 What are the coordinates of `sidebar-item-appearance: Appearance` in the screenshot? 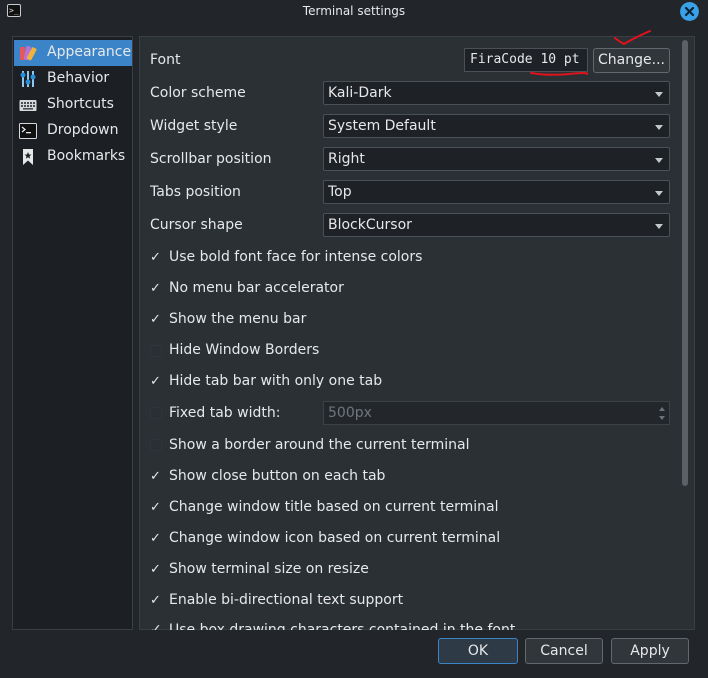 It's located at (73, 53).